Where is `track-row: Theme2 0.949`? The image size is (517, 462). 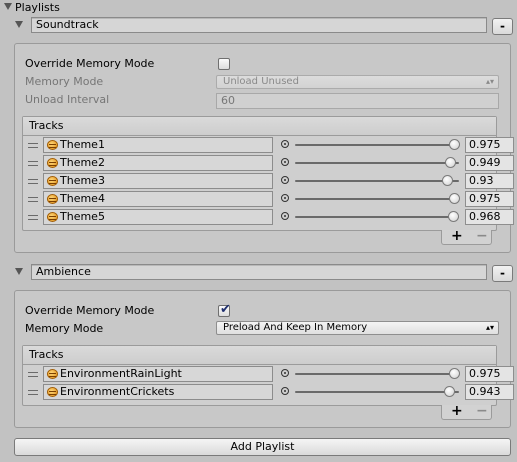 track-row: Theme2 0.949 is located at coordinates (268, 163).